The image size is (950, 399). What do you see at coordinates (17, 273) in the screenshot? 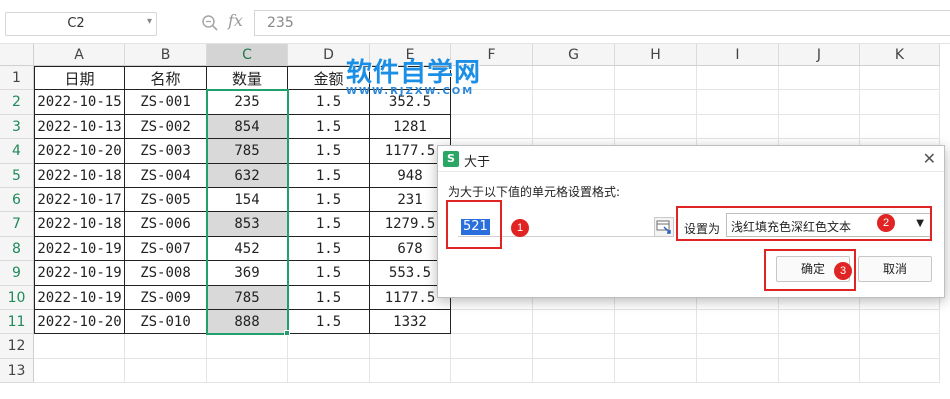
I see `row-header-9: 9` at bounding box center [17, 273].